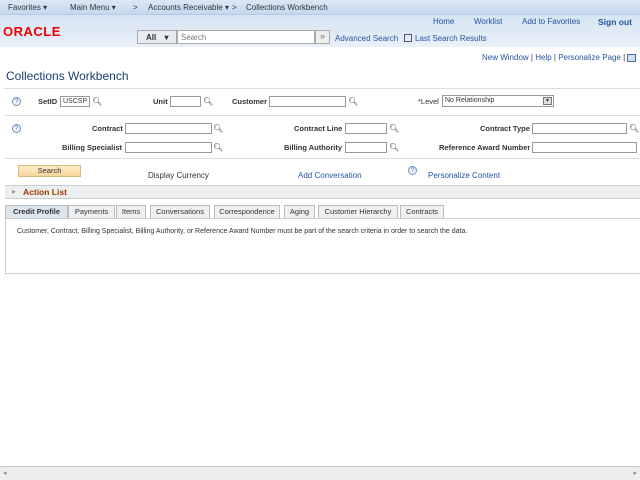  I want to click on personalize-page-link: Personalize Page, so click(589, 57).